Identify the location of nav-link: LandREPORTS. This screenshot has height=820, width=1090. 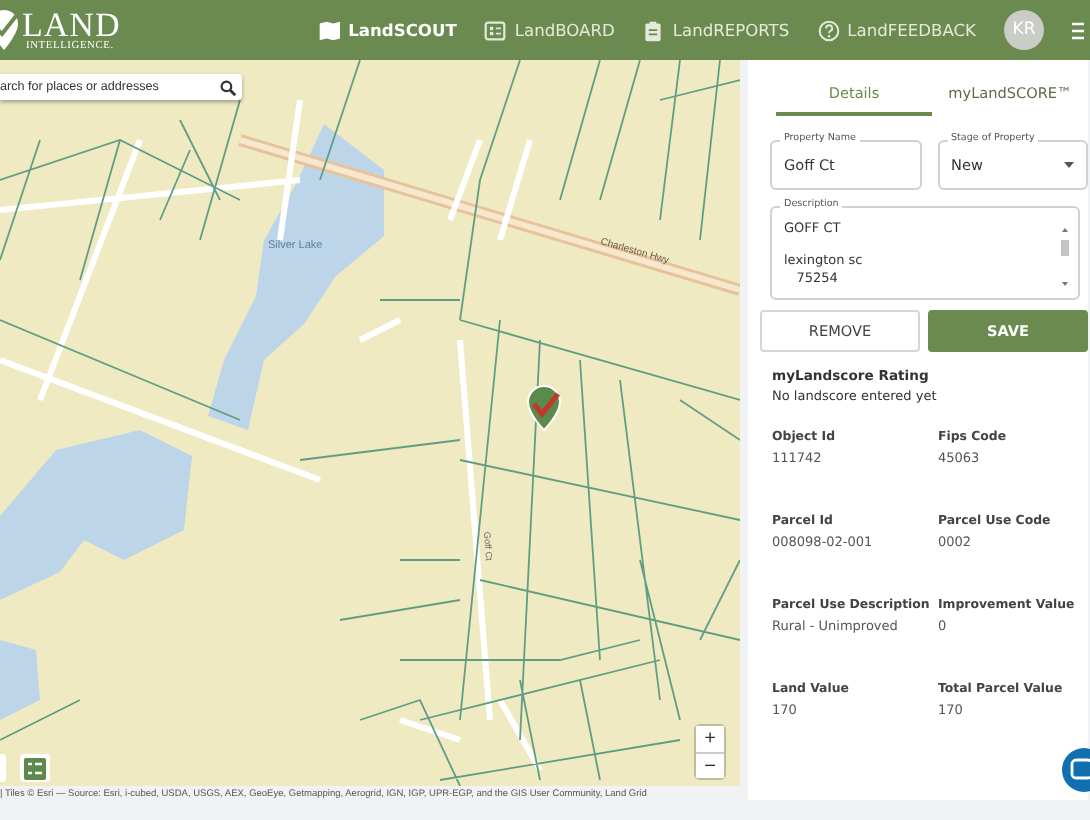
(716, 30).